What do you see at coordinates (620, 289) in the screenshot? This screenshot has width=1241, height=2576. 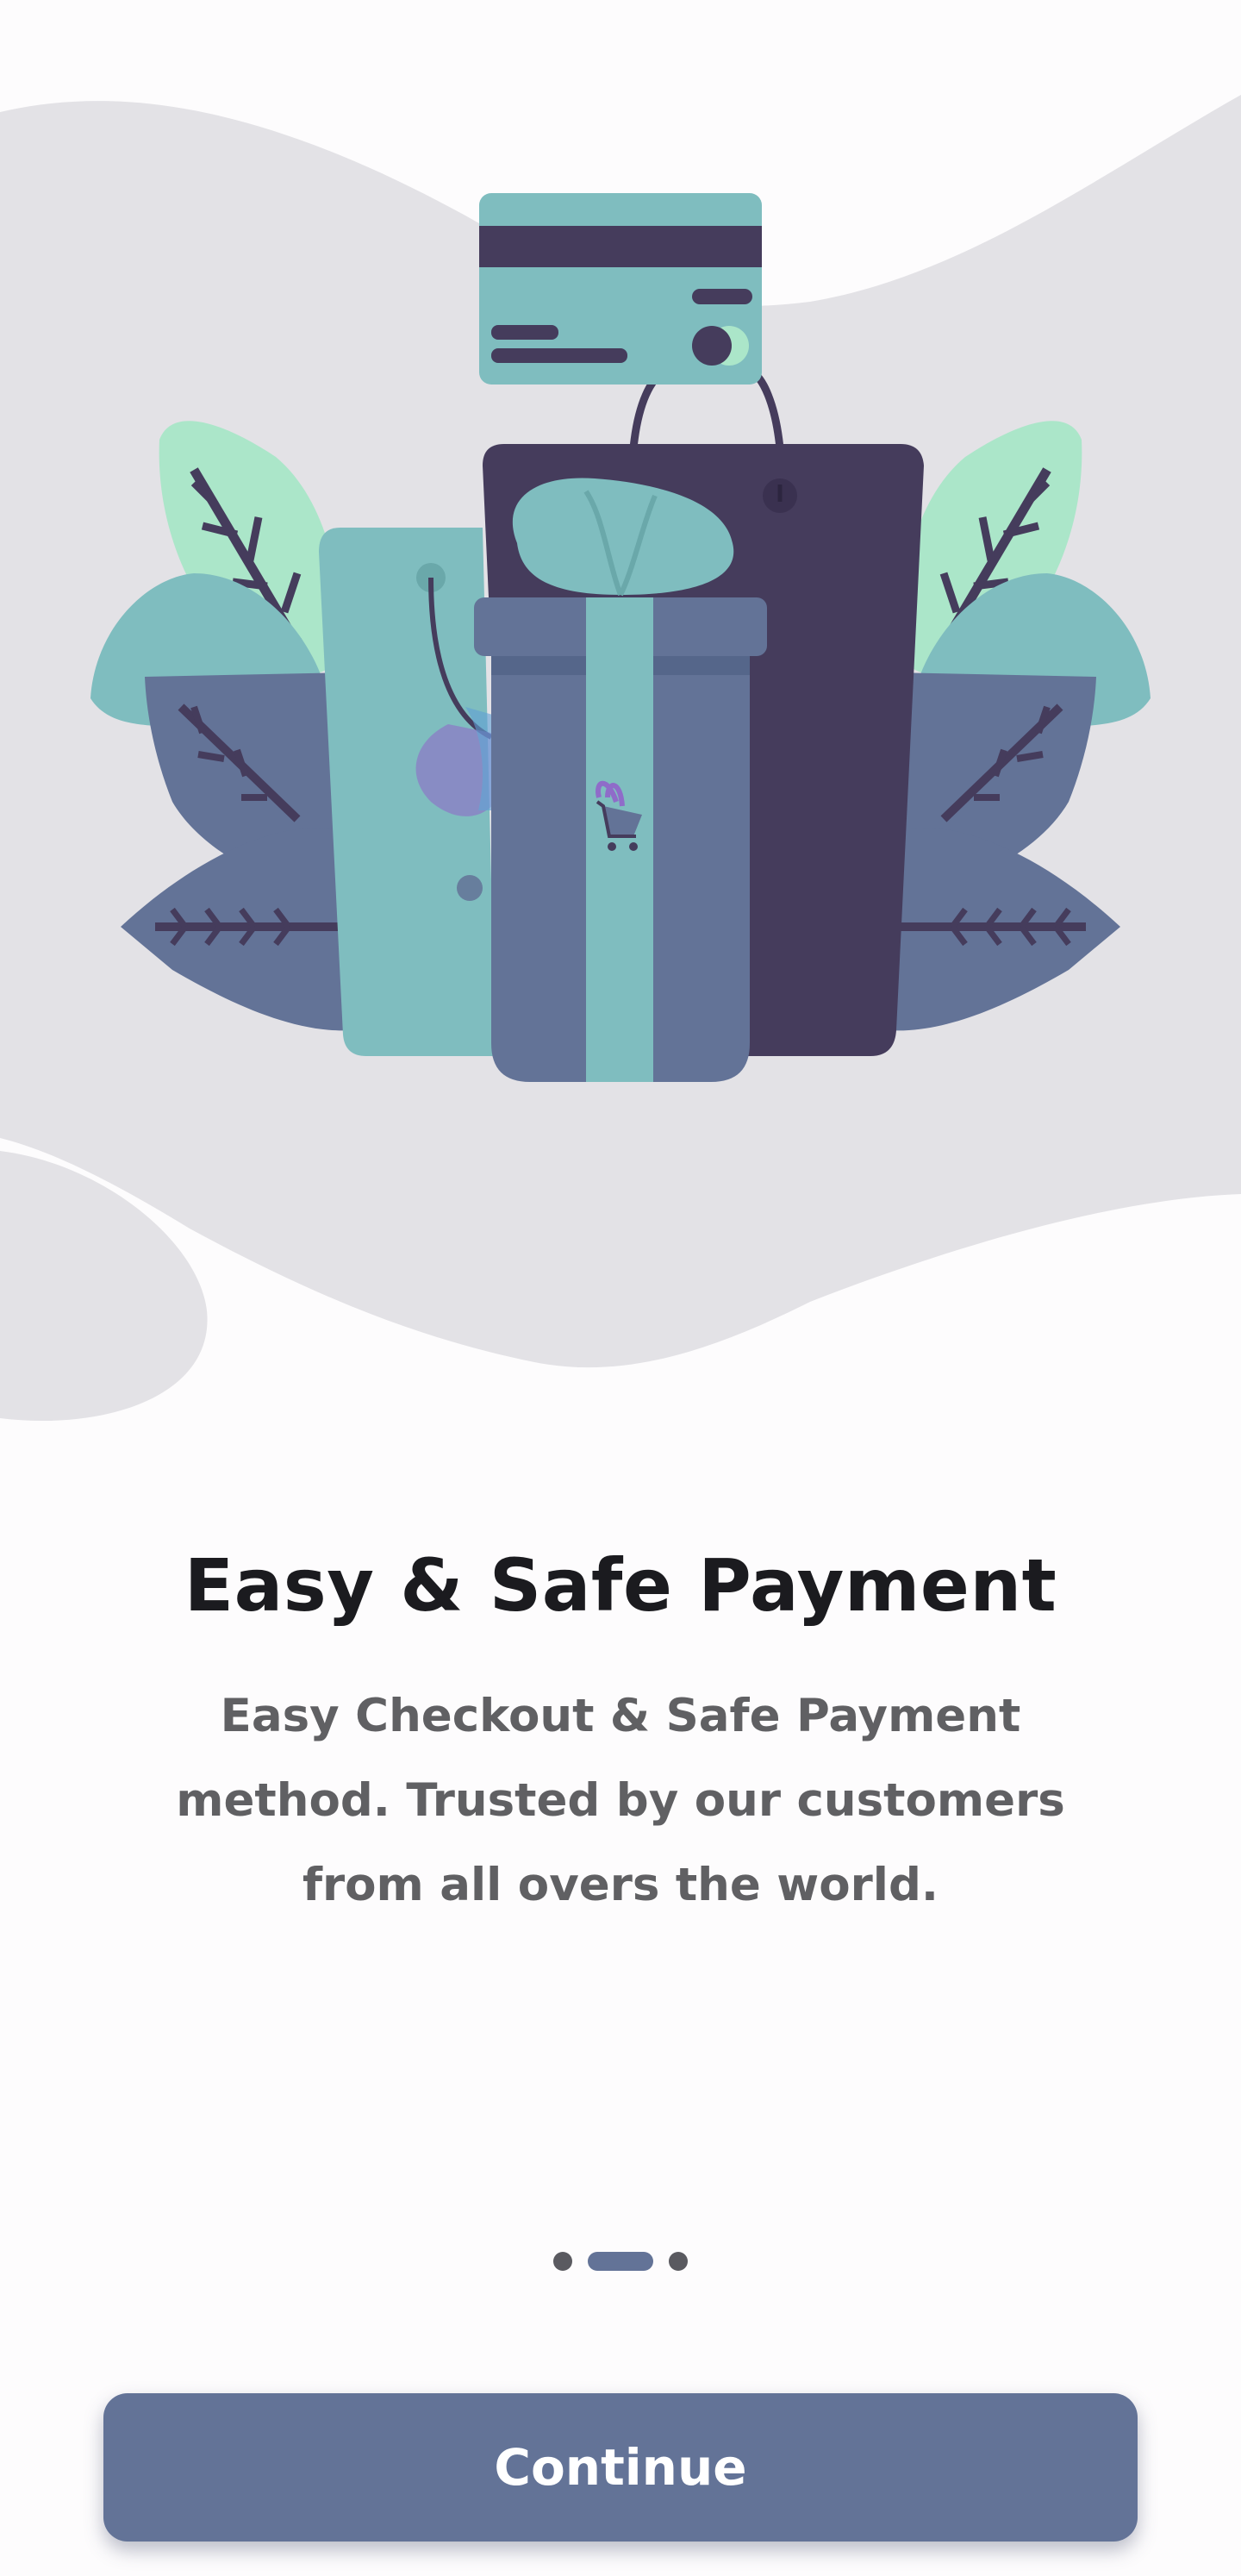 I see `credit-card-icon` at bounding box center [620, 289].